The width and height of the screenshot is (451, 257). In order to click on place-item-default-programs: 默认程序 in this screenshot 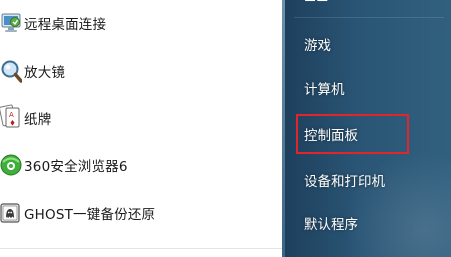, I will do `click(331, 223)`.